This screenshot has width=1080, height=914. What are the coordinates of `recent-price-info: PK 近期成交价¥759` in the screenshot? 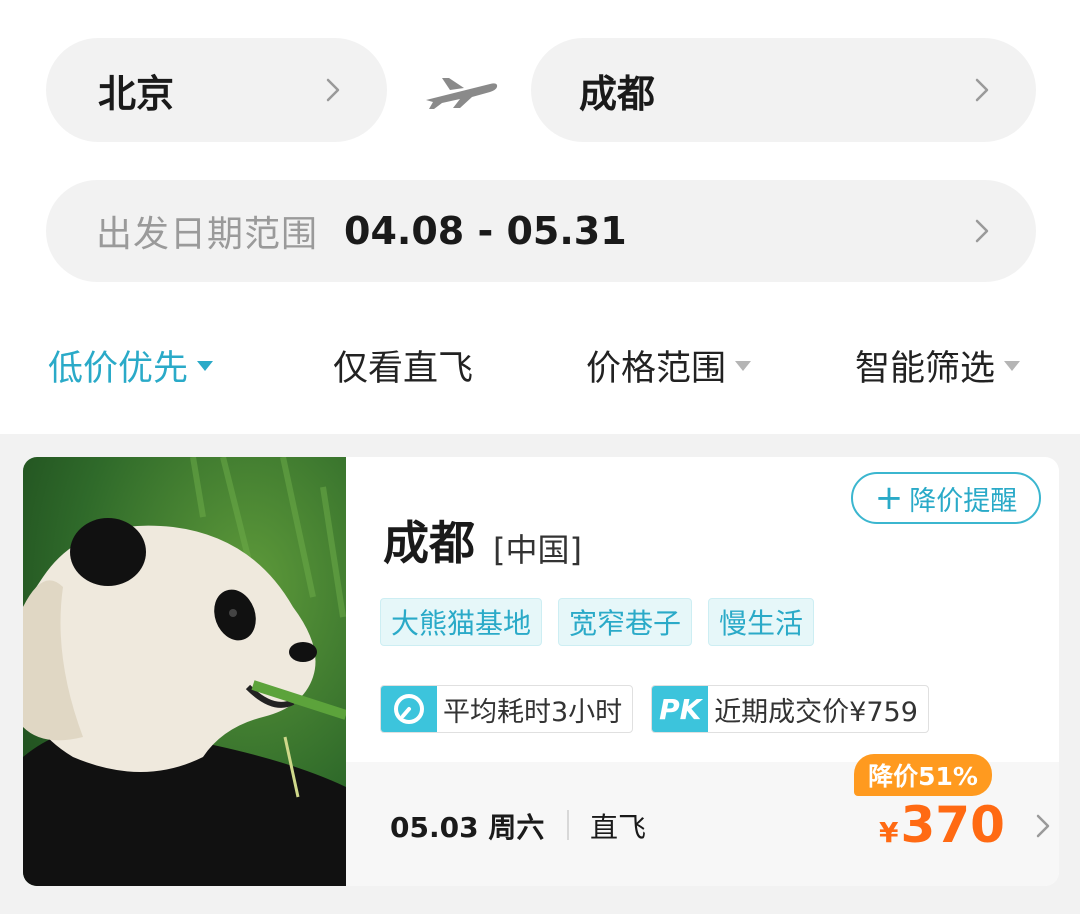 It's located at (790, 709).